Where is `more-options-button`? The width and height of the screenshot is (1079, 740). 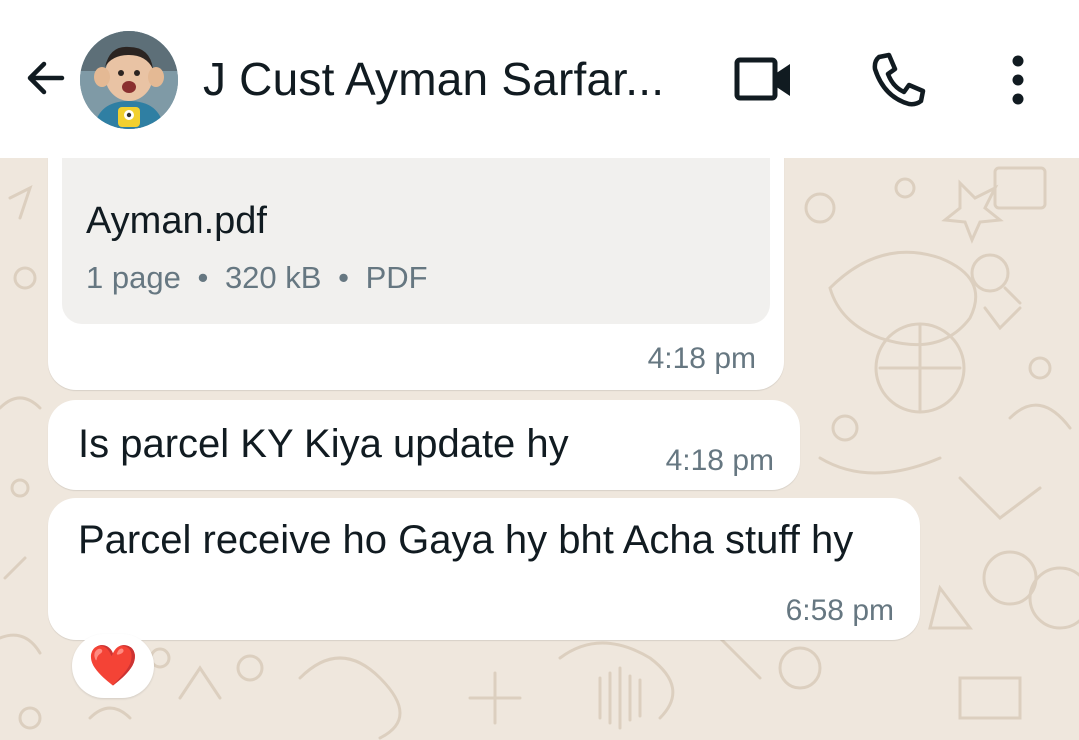 more-options-button is located at coordinates (1018, 79).